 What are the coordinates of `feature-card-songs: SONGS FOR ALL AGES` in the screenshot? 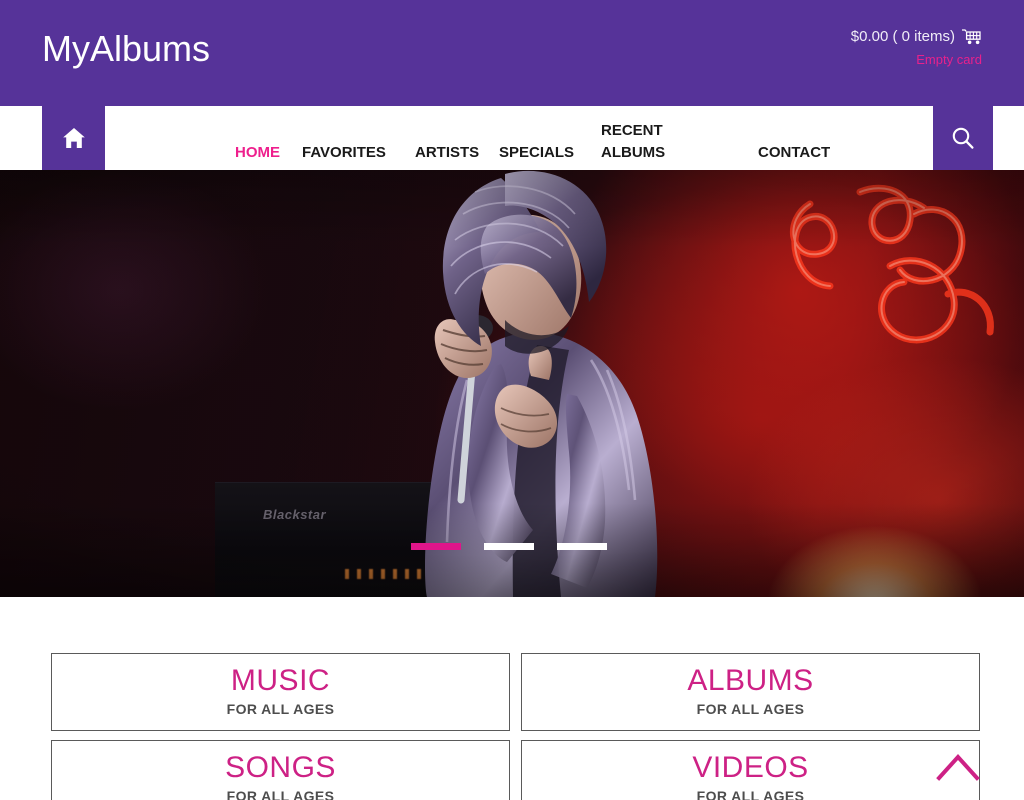 It's located at (280, 770).